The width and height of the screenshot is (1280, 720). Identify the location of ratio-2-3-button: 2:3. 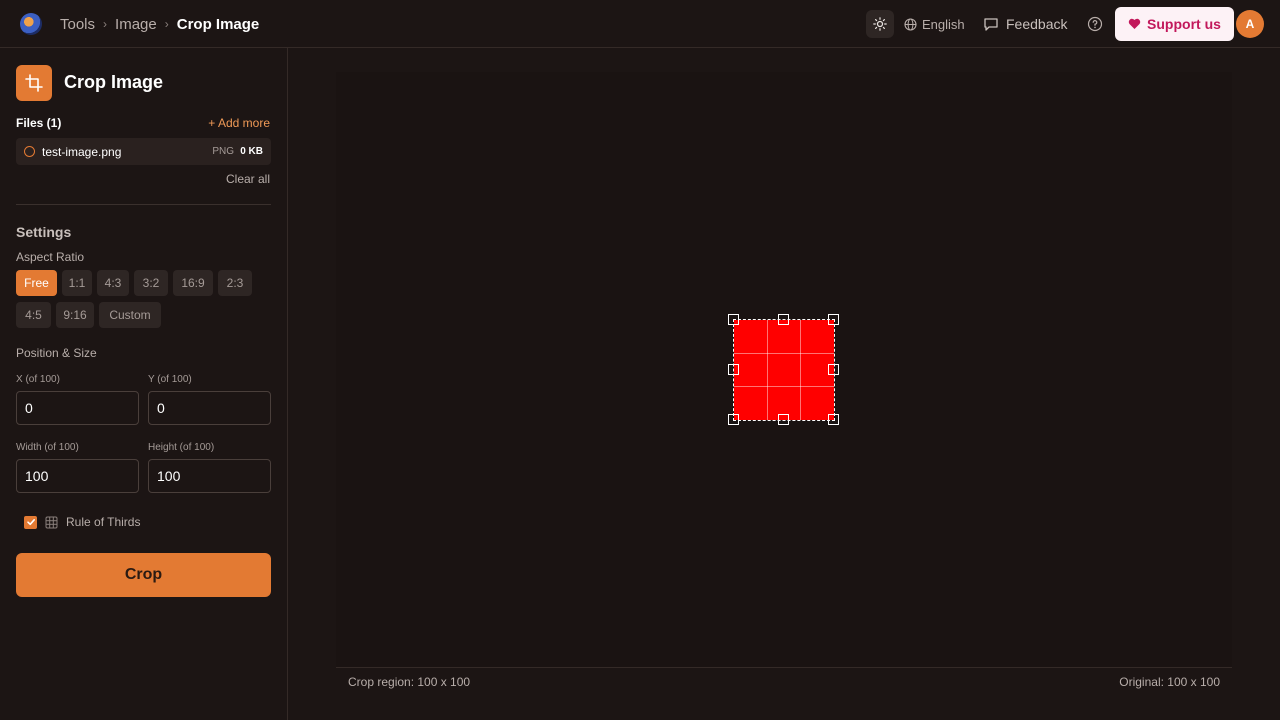
(235, 283).